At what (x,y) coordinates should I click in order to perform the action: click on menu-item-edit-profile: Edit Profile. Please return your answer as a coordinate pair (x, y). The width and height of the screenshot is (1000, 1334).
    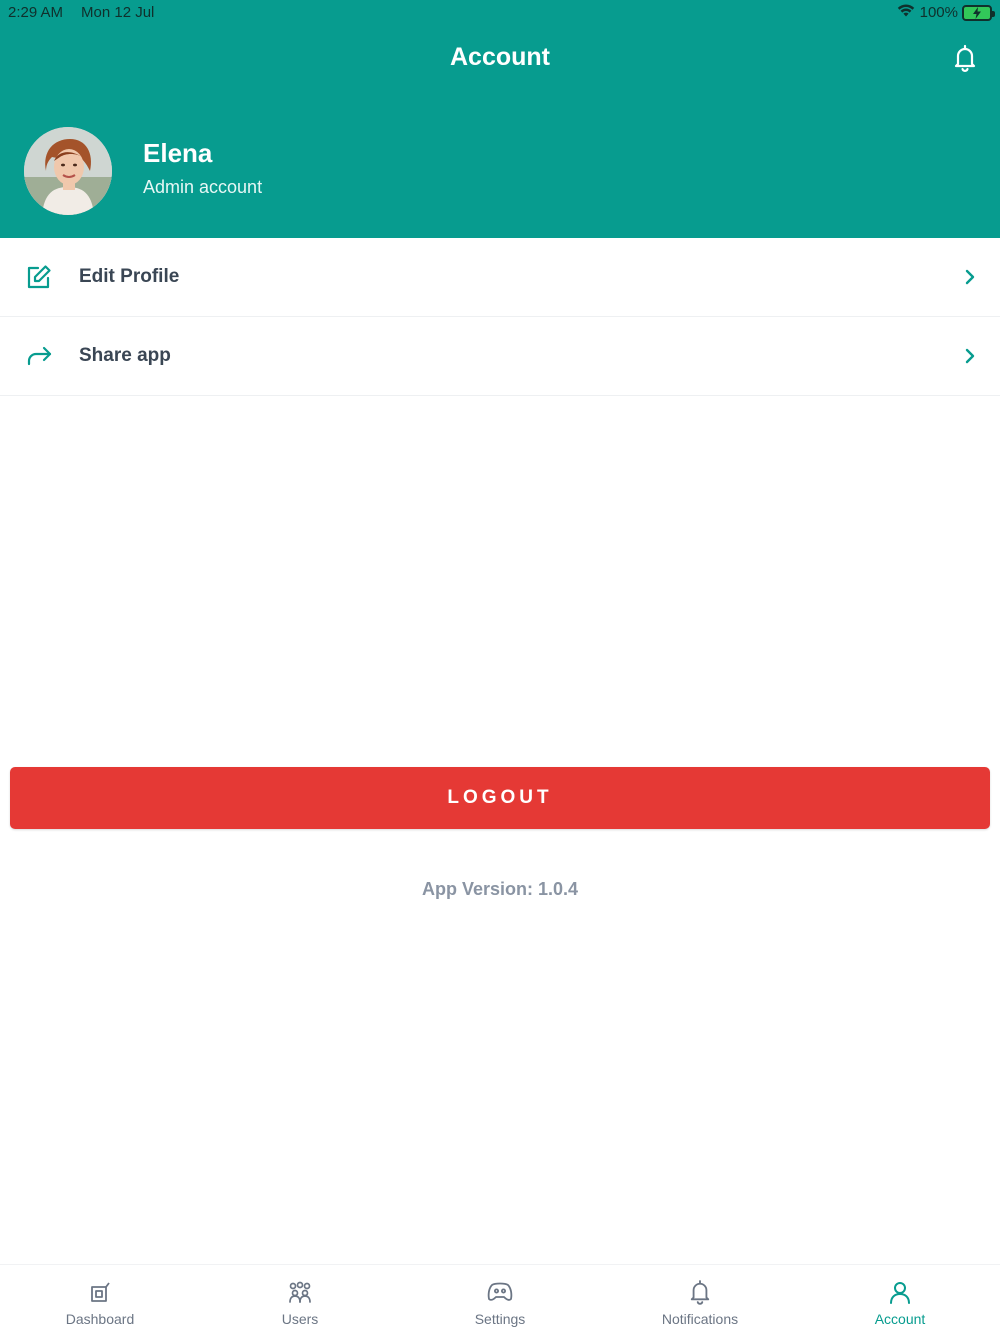
    Looking at the image, I should click on (500, 277).